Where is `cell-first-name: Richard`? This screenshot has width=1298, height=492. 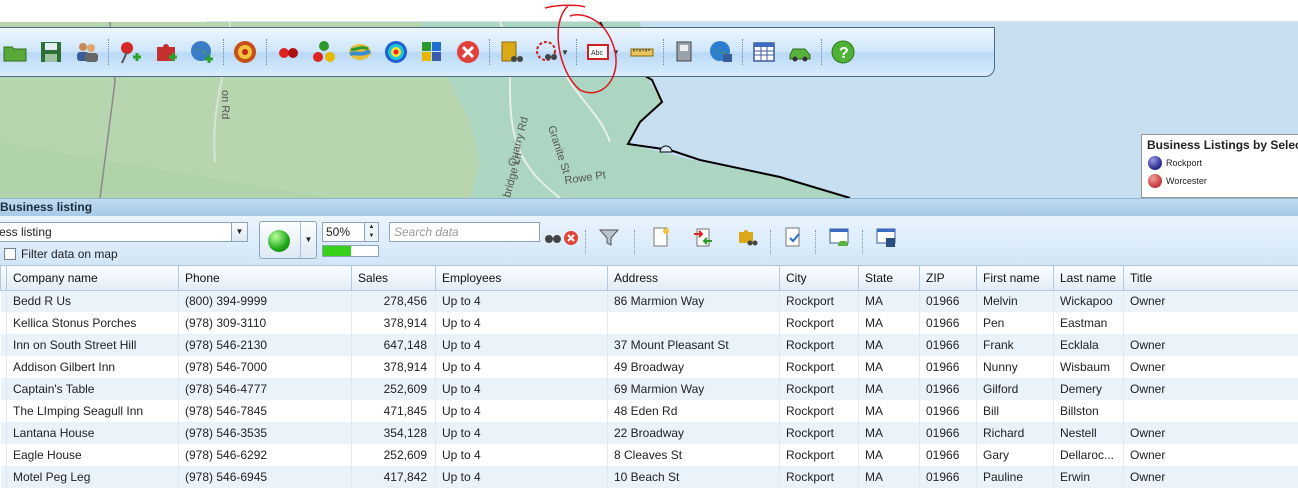
cell-first-name: Richard is located at coordinates (1015, 433).